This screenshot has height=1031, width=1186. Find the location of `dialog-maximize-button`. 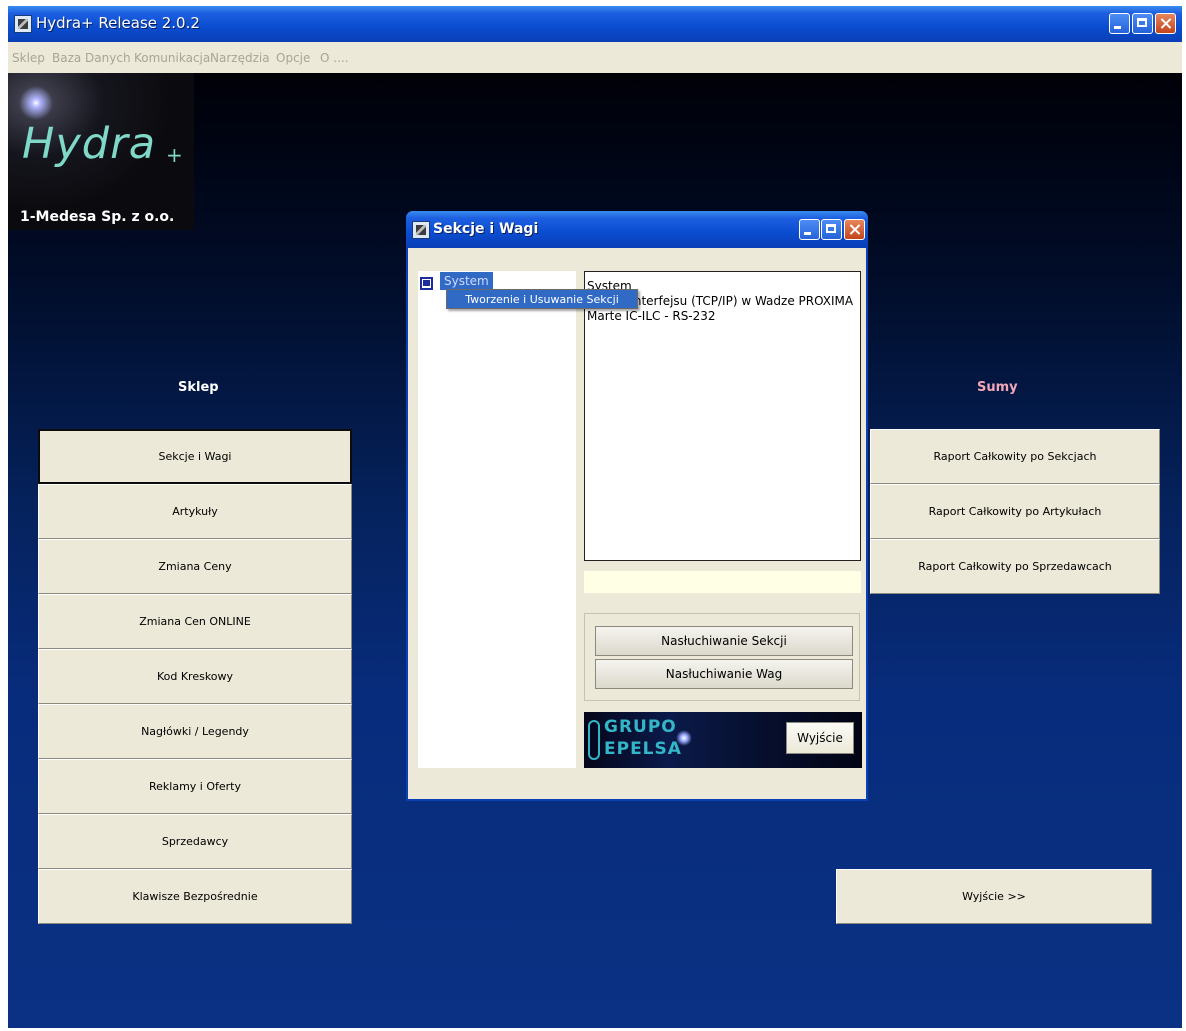

dialog-maximize-button is located at coordinates (831, 229).